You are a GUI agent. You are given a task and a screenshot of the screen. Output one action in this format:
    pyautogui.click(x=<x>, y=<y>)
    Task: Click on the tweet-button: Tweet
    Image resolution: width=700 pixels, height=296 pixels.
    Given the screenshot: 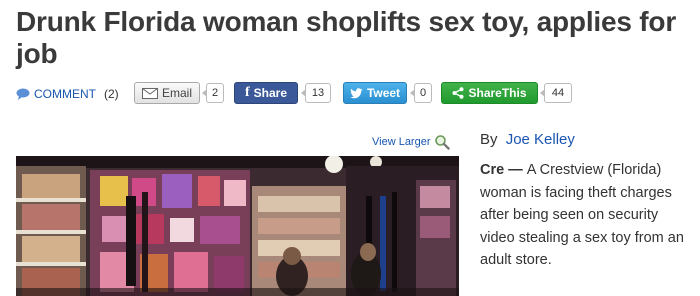 What is the action you would take?
    pyautogui.click(x=375, y=93)
    